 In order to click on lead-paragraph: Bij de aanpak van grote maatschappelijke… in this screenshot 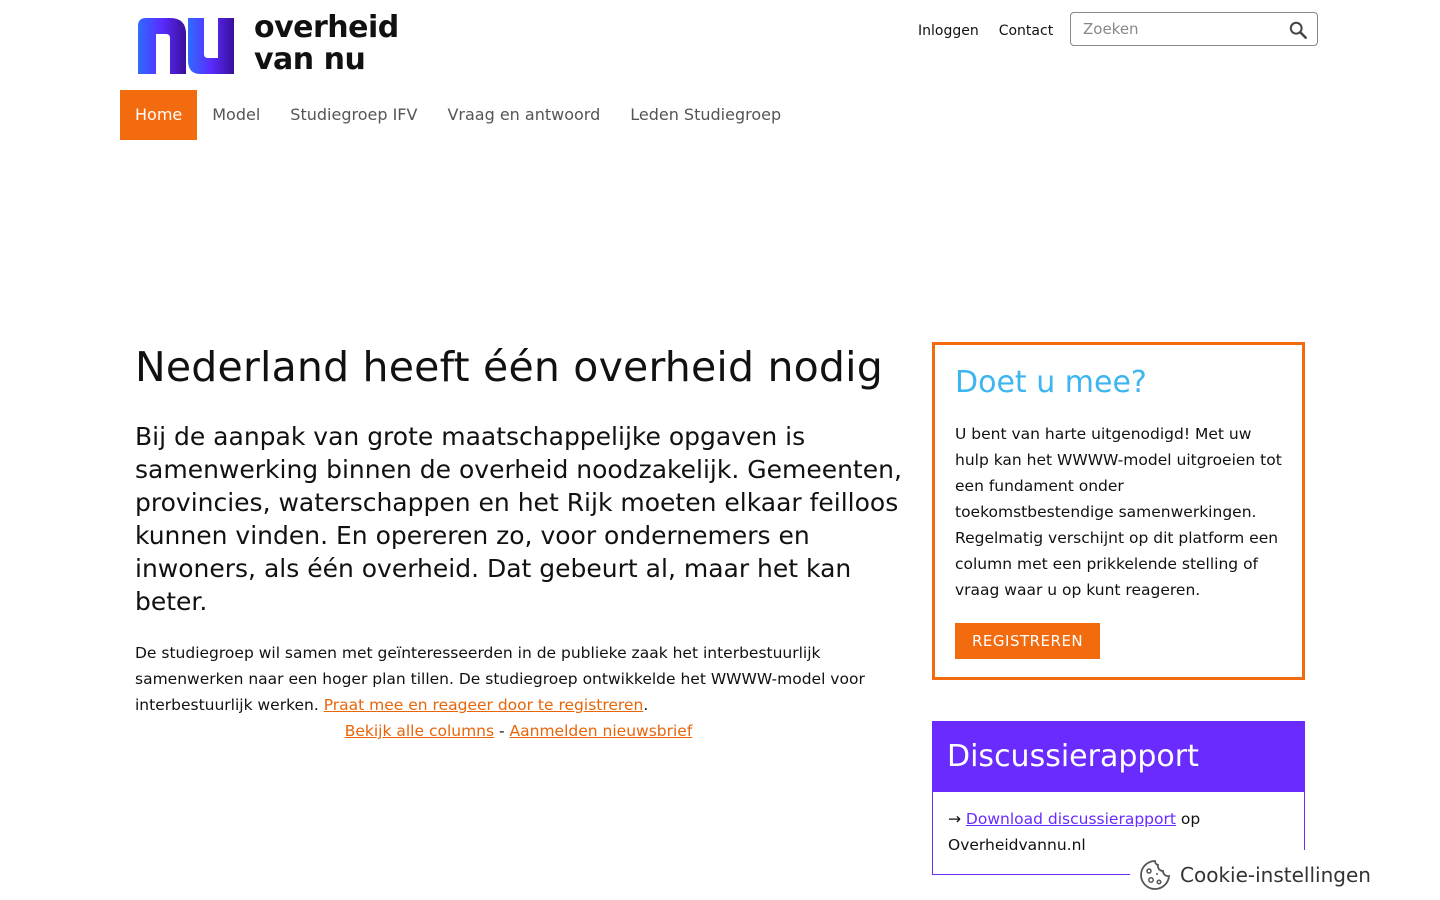, I will do `click(518, 519)`.